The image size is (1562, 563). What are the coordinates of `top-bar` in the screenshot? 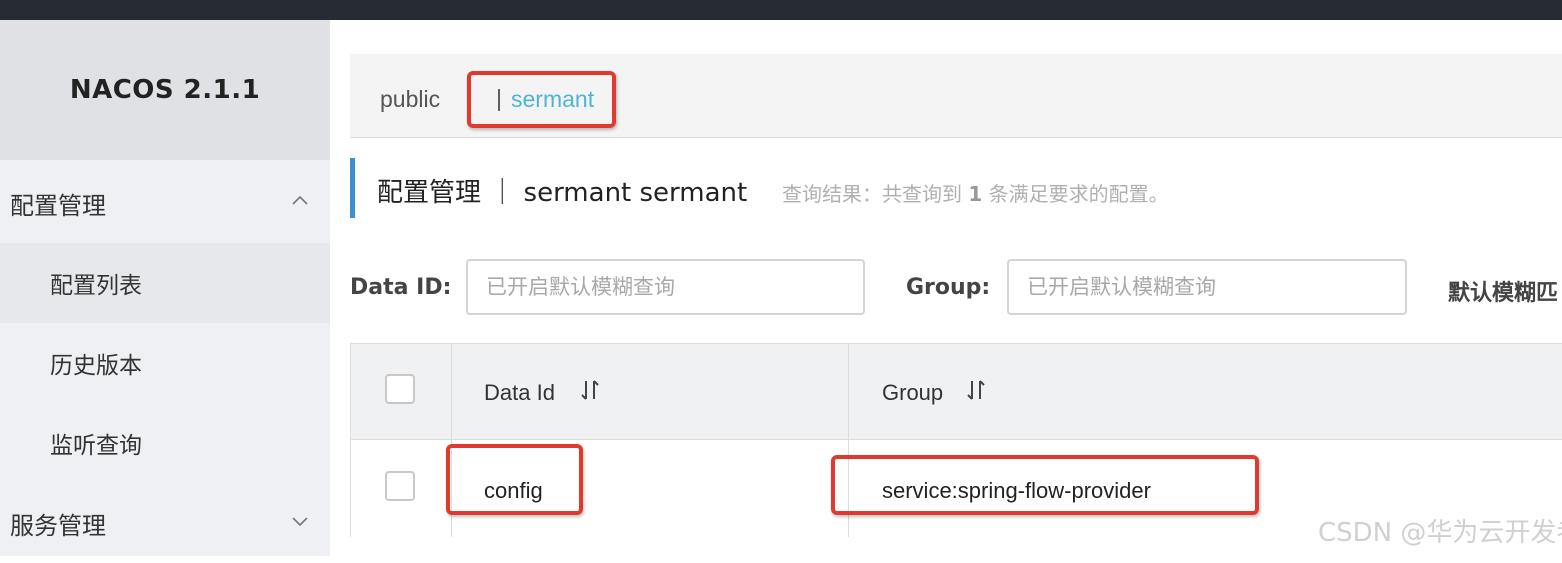 It's located at (781, 10).